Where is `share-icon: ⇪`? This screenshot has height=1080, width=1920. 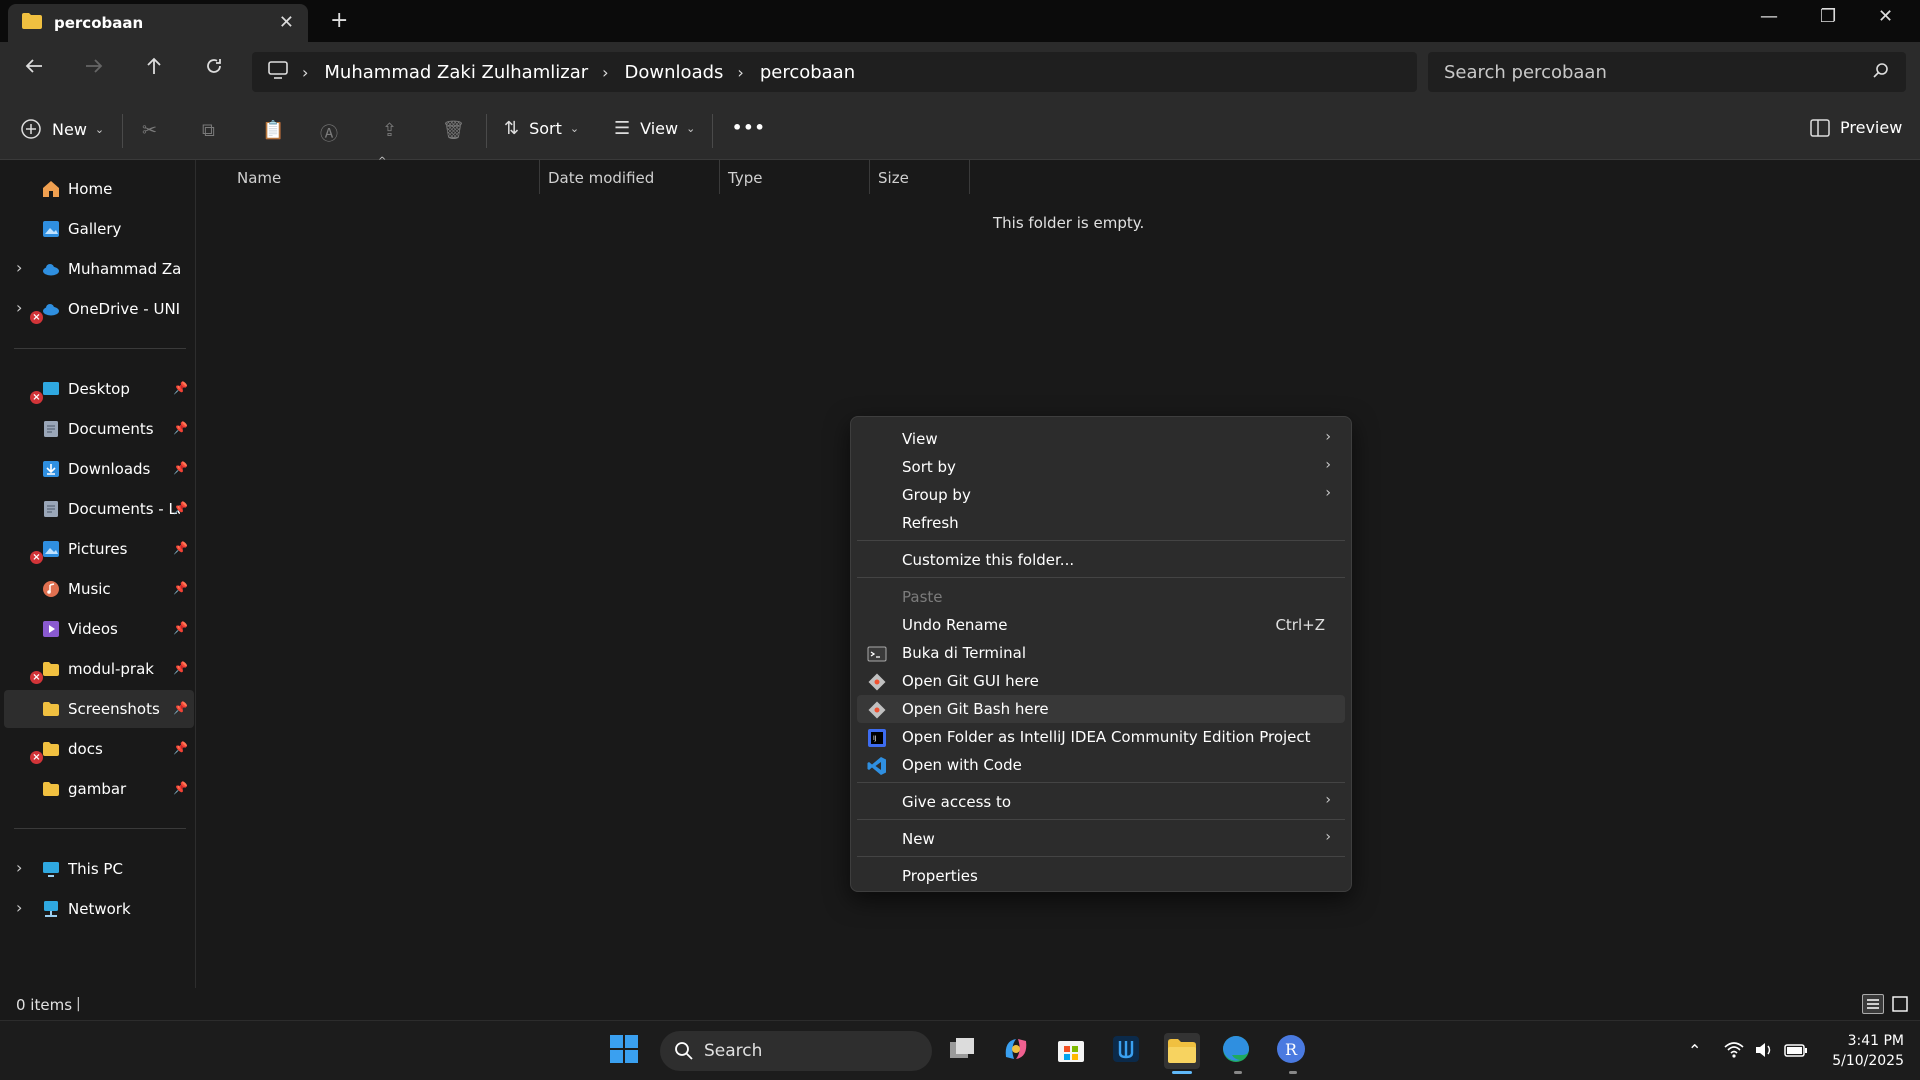
share-icon: ⇪ is located at coordinates (389, 130).